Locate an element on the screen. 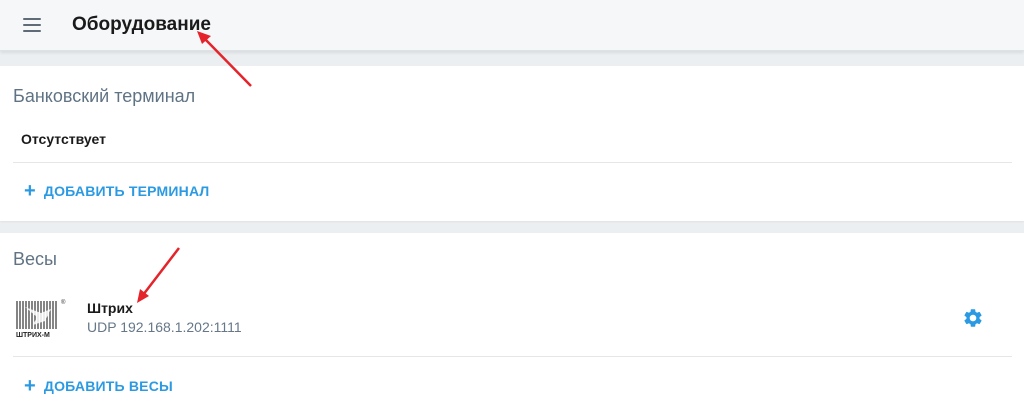 Image resolution: width=1024 pixels, height=411 pixels. add-scales-label: ДОБАВИТЬ ВЕСЫ is located at coordinates (108, 386).